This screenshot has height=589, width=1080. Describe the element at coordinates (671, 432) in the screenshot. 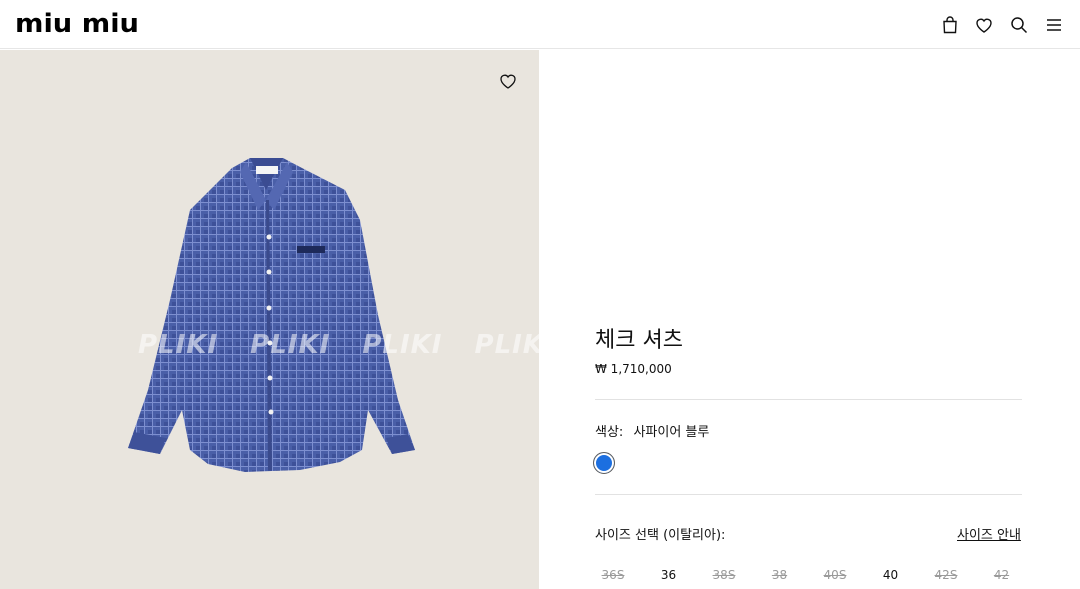

I see `color-value: 사파이어 블루` at that location.